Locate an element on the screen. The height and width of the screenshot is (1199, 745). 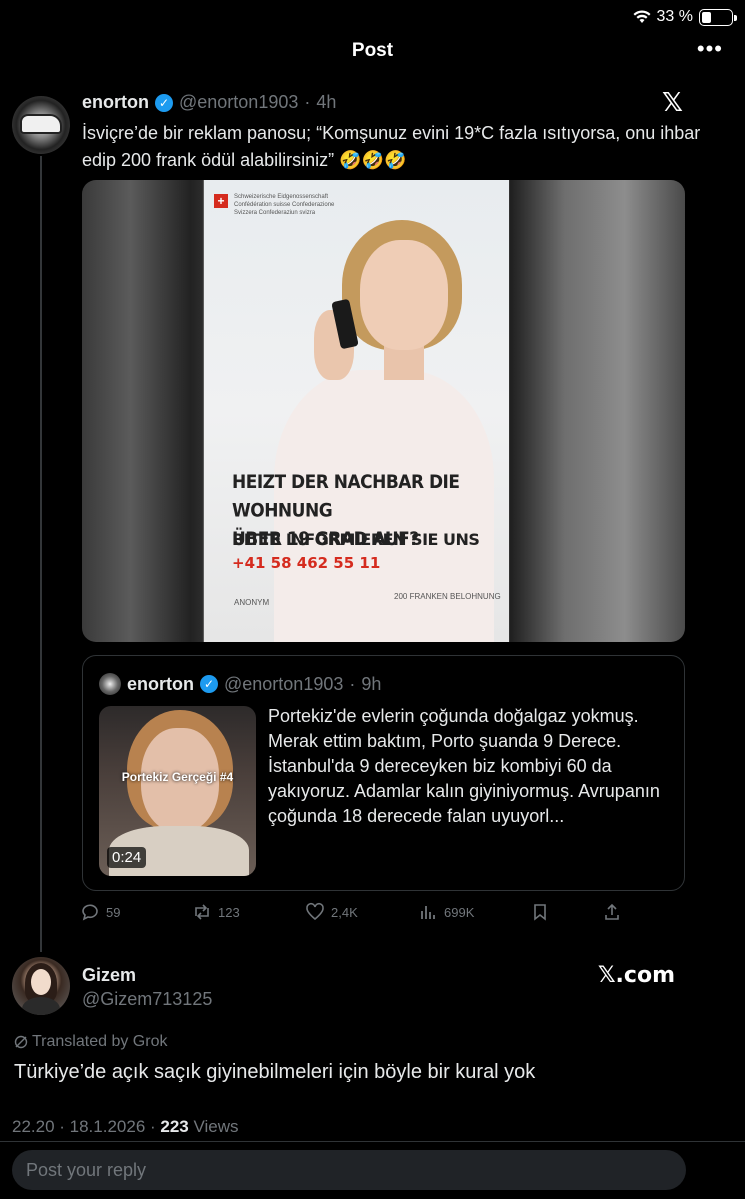
thread-line is located at coordinates (41, 554).